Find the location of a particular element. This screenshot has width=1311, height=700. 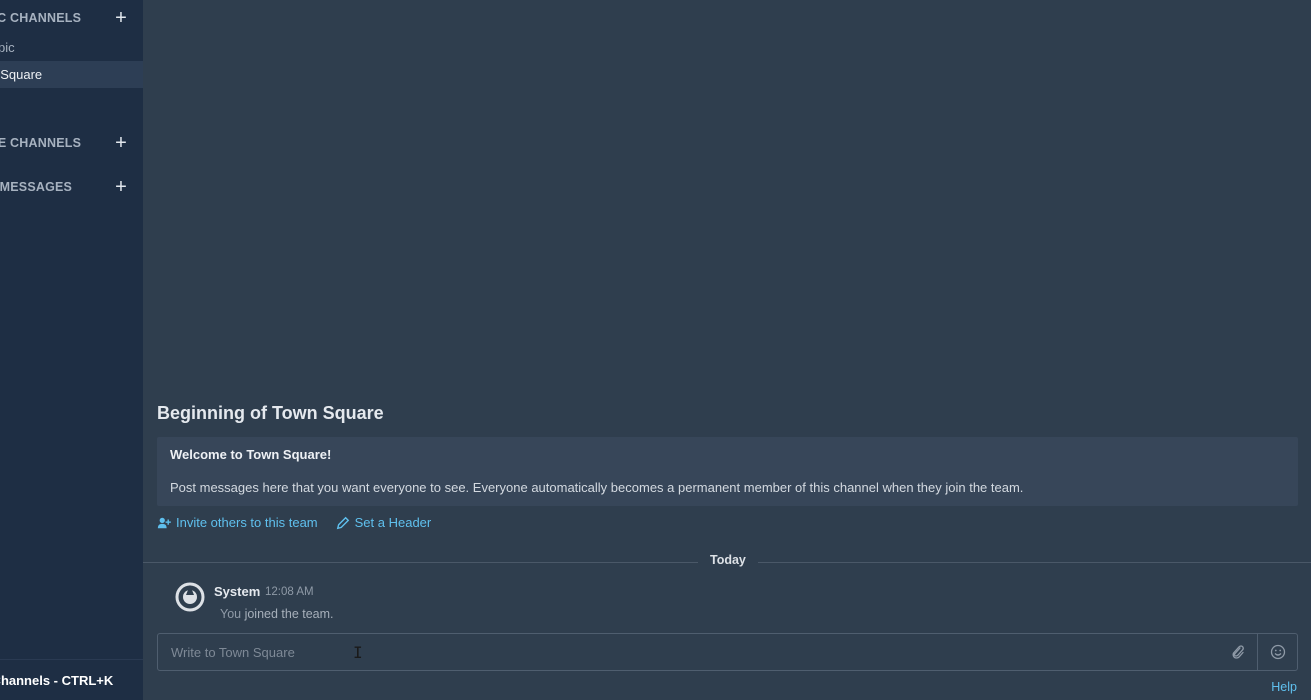

add-direct-message-icon: + is located at coordinates (121, 187).